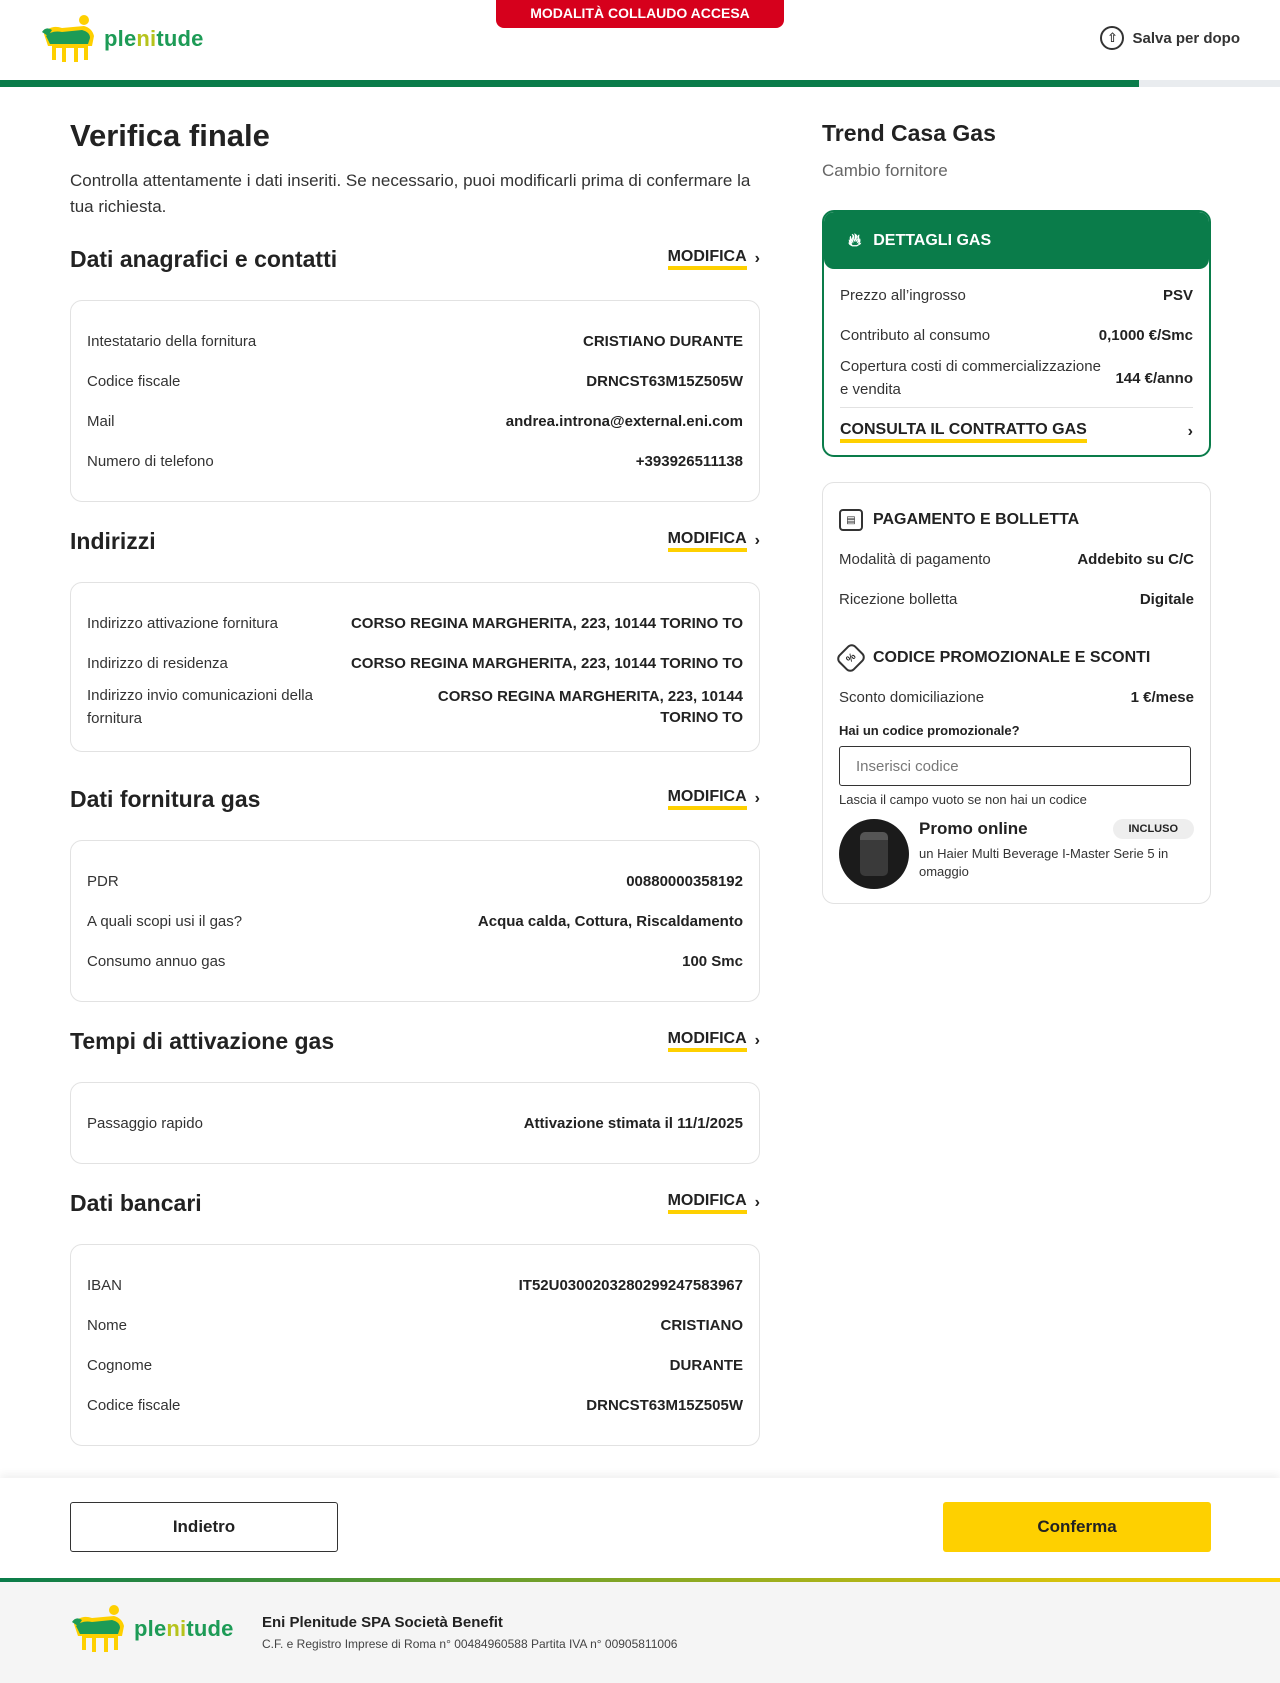  Describe the element at coordinates (630, 1285) in the screenshot. I see `detail-value: IT52U0300203280299247583967` at that location.